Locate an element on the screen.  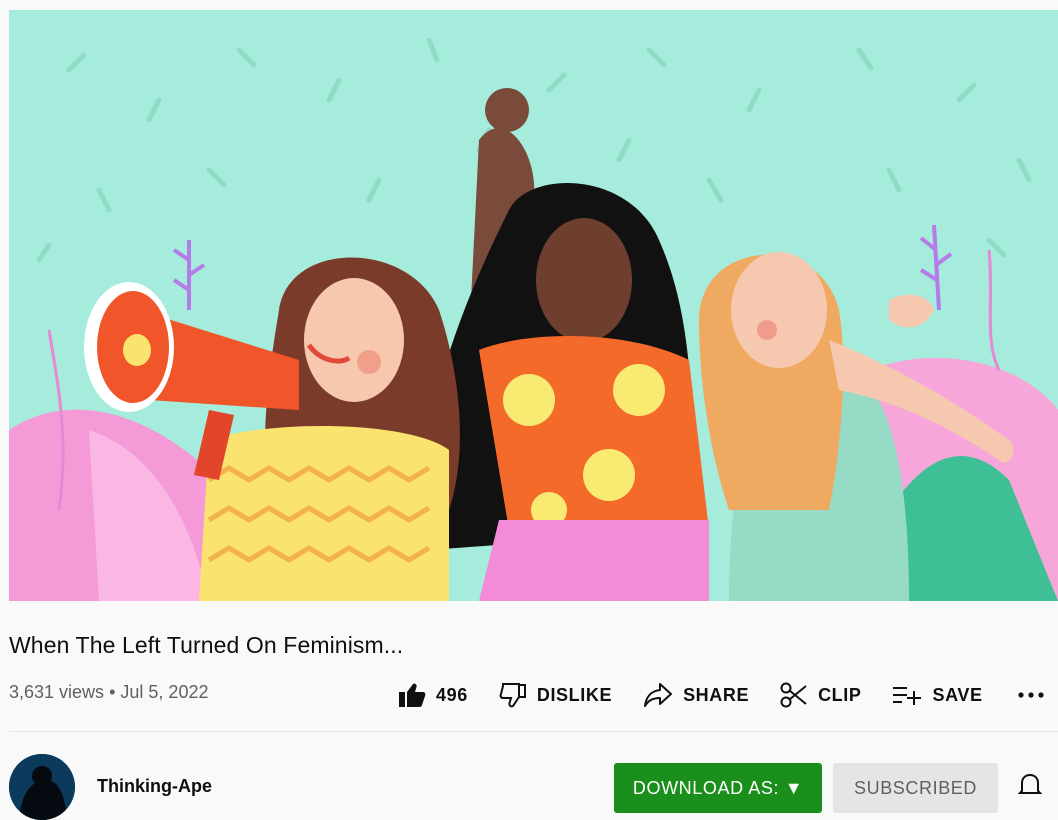
share-arrow-icon is located at coordinates (658, 695).